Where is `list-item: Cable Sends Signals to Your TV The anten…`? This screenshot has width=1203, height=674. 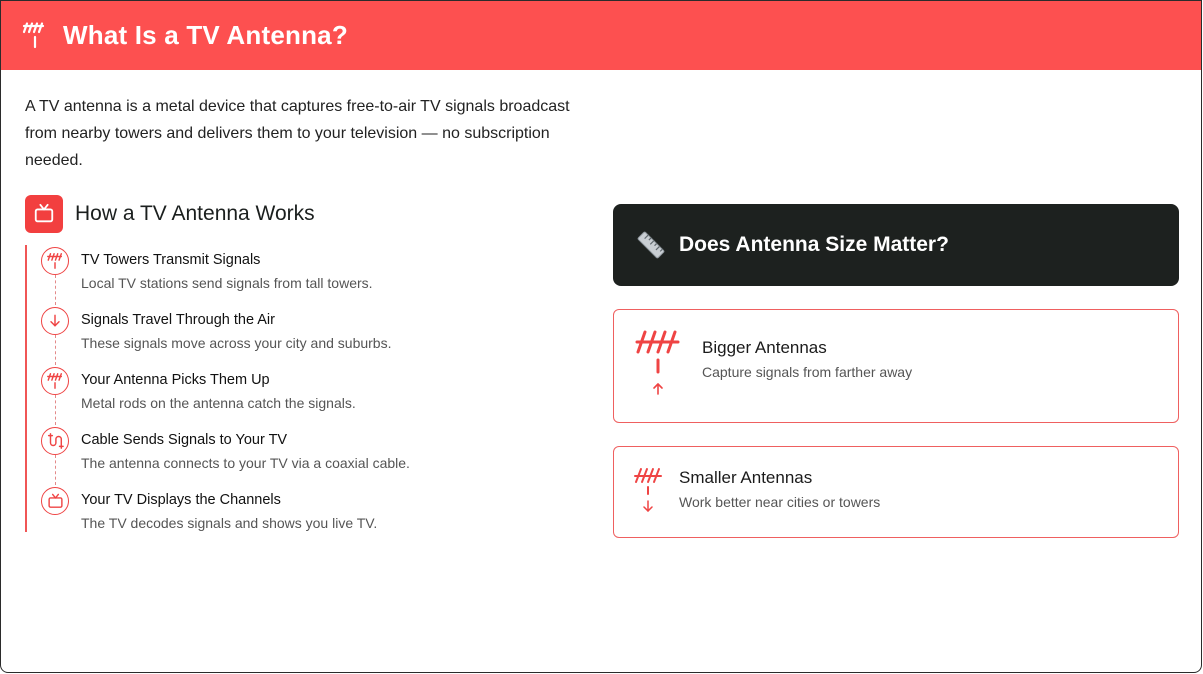
list-item: Cable Sends Signals to Your TV The anten… is located at coordinates (225, 449).